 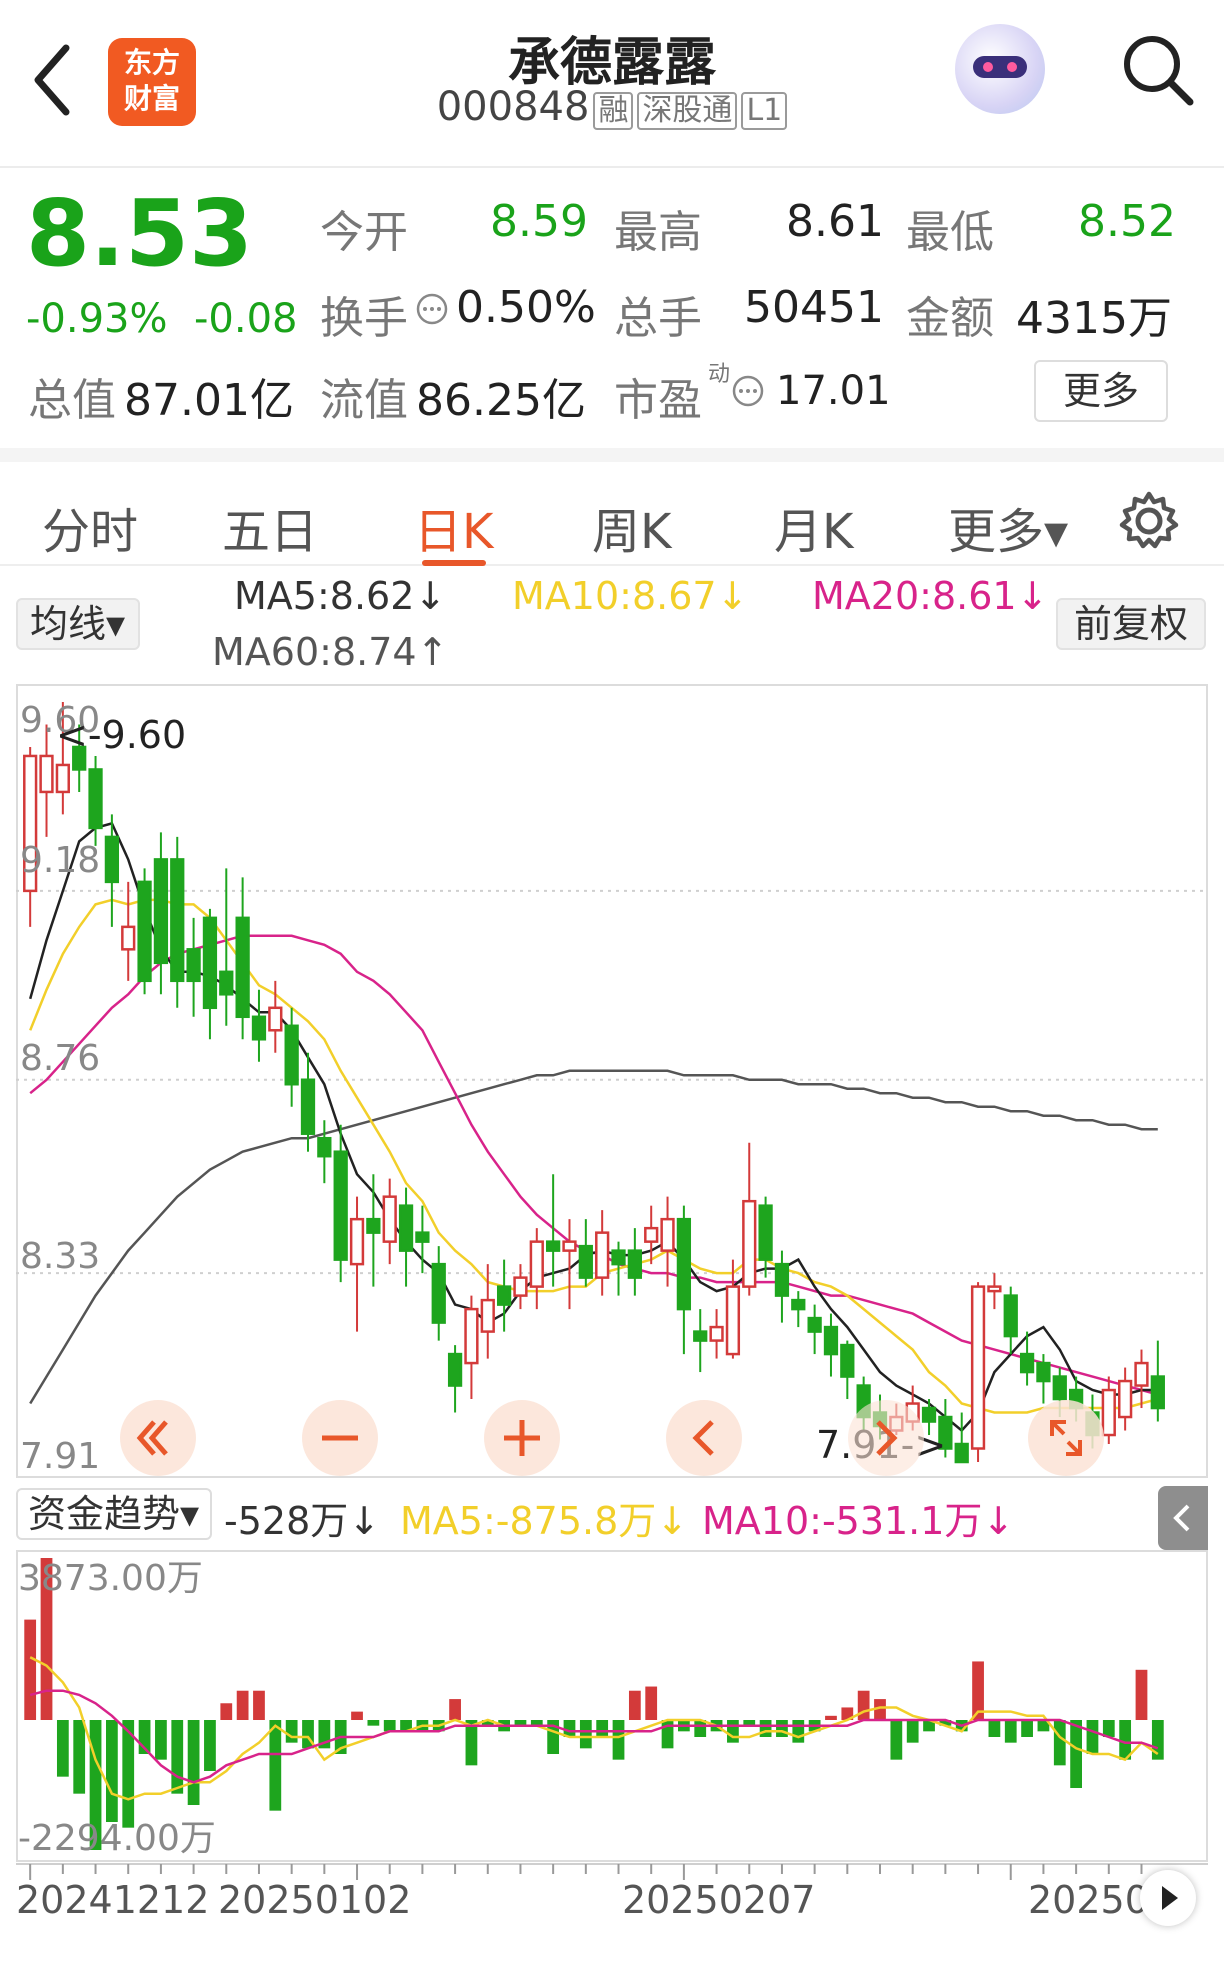 I want to click on period-tabs: 分时 五日 日K 周K 月K 更多▾, so click(x=612, y=507).